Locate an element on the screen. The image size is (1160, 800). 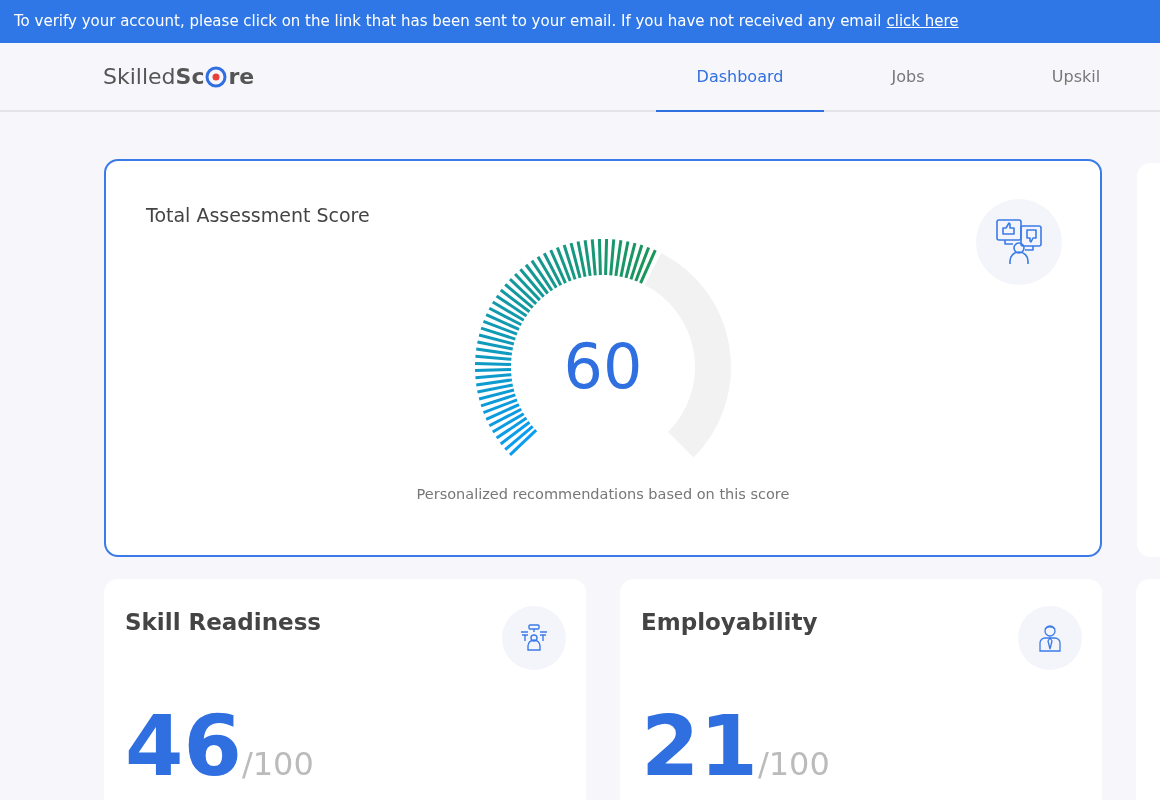
logo-text: re is located at coordinates (241, 77).